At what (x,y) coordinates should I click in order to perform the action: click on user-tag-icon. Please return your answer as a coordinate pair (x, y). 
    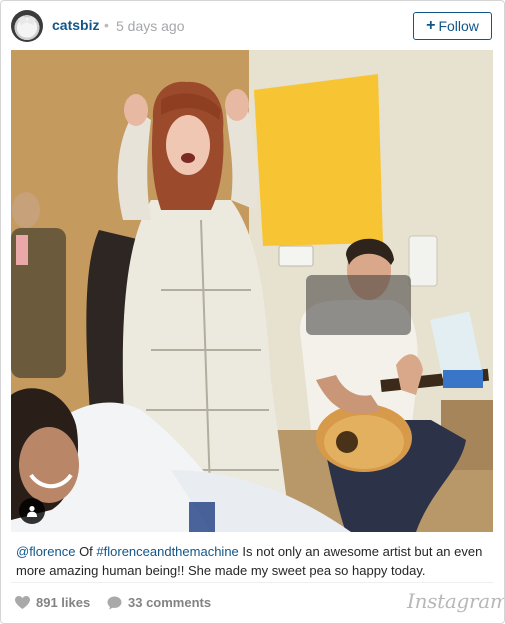
    Looking at the image, I should click on (32, 511).